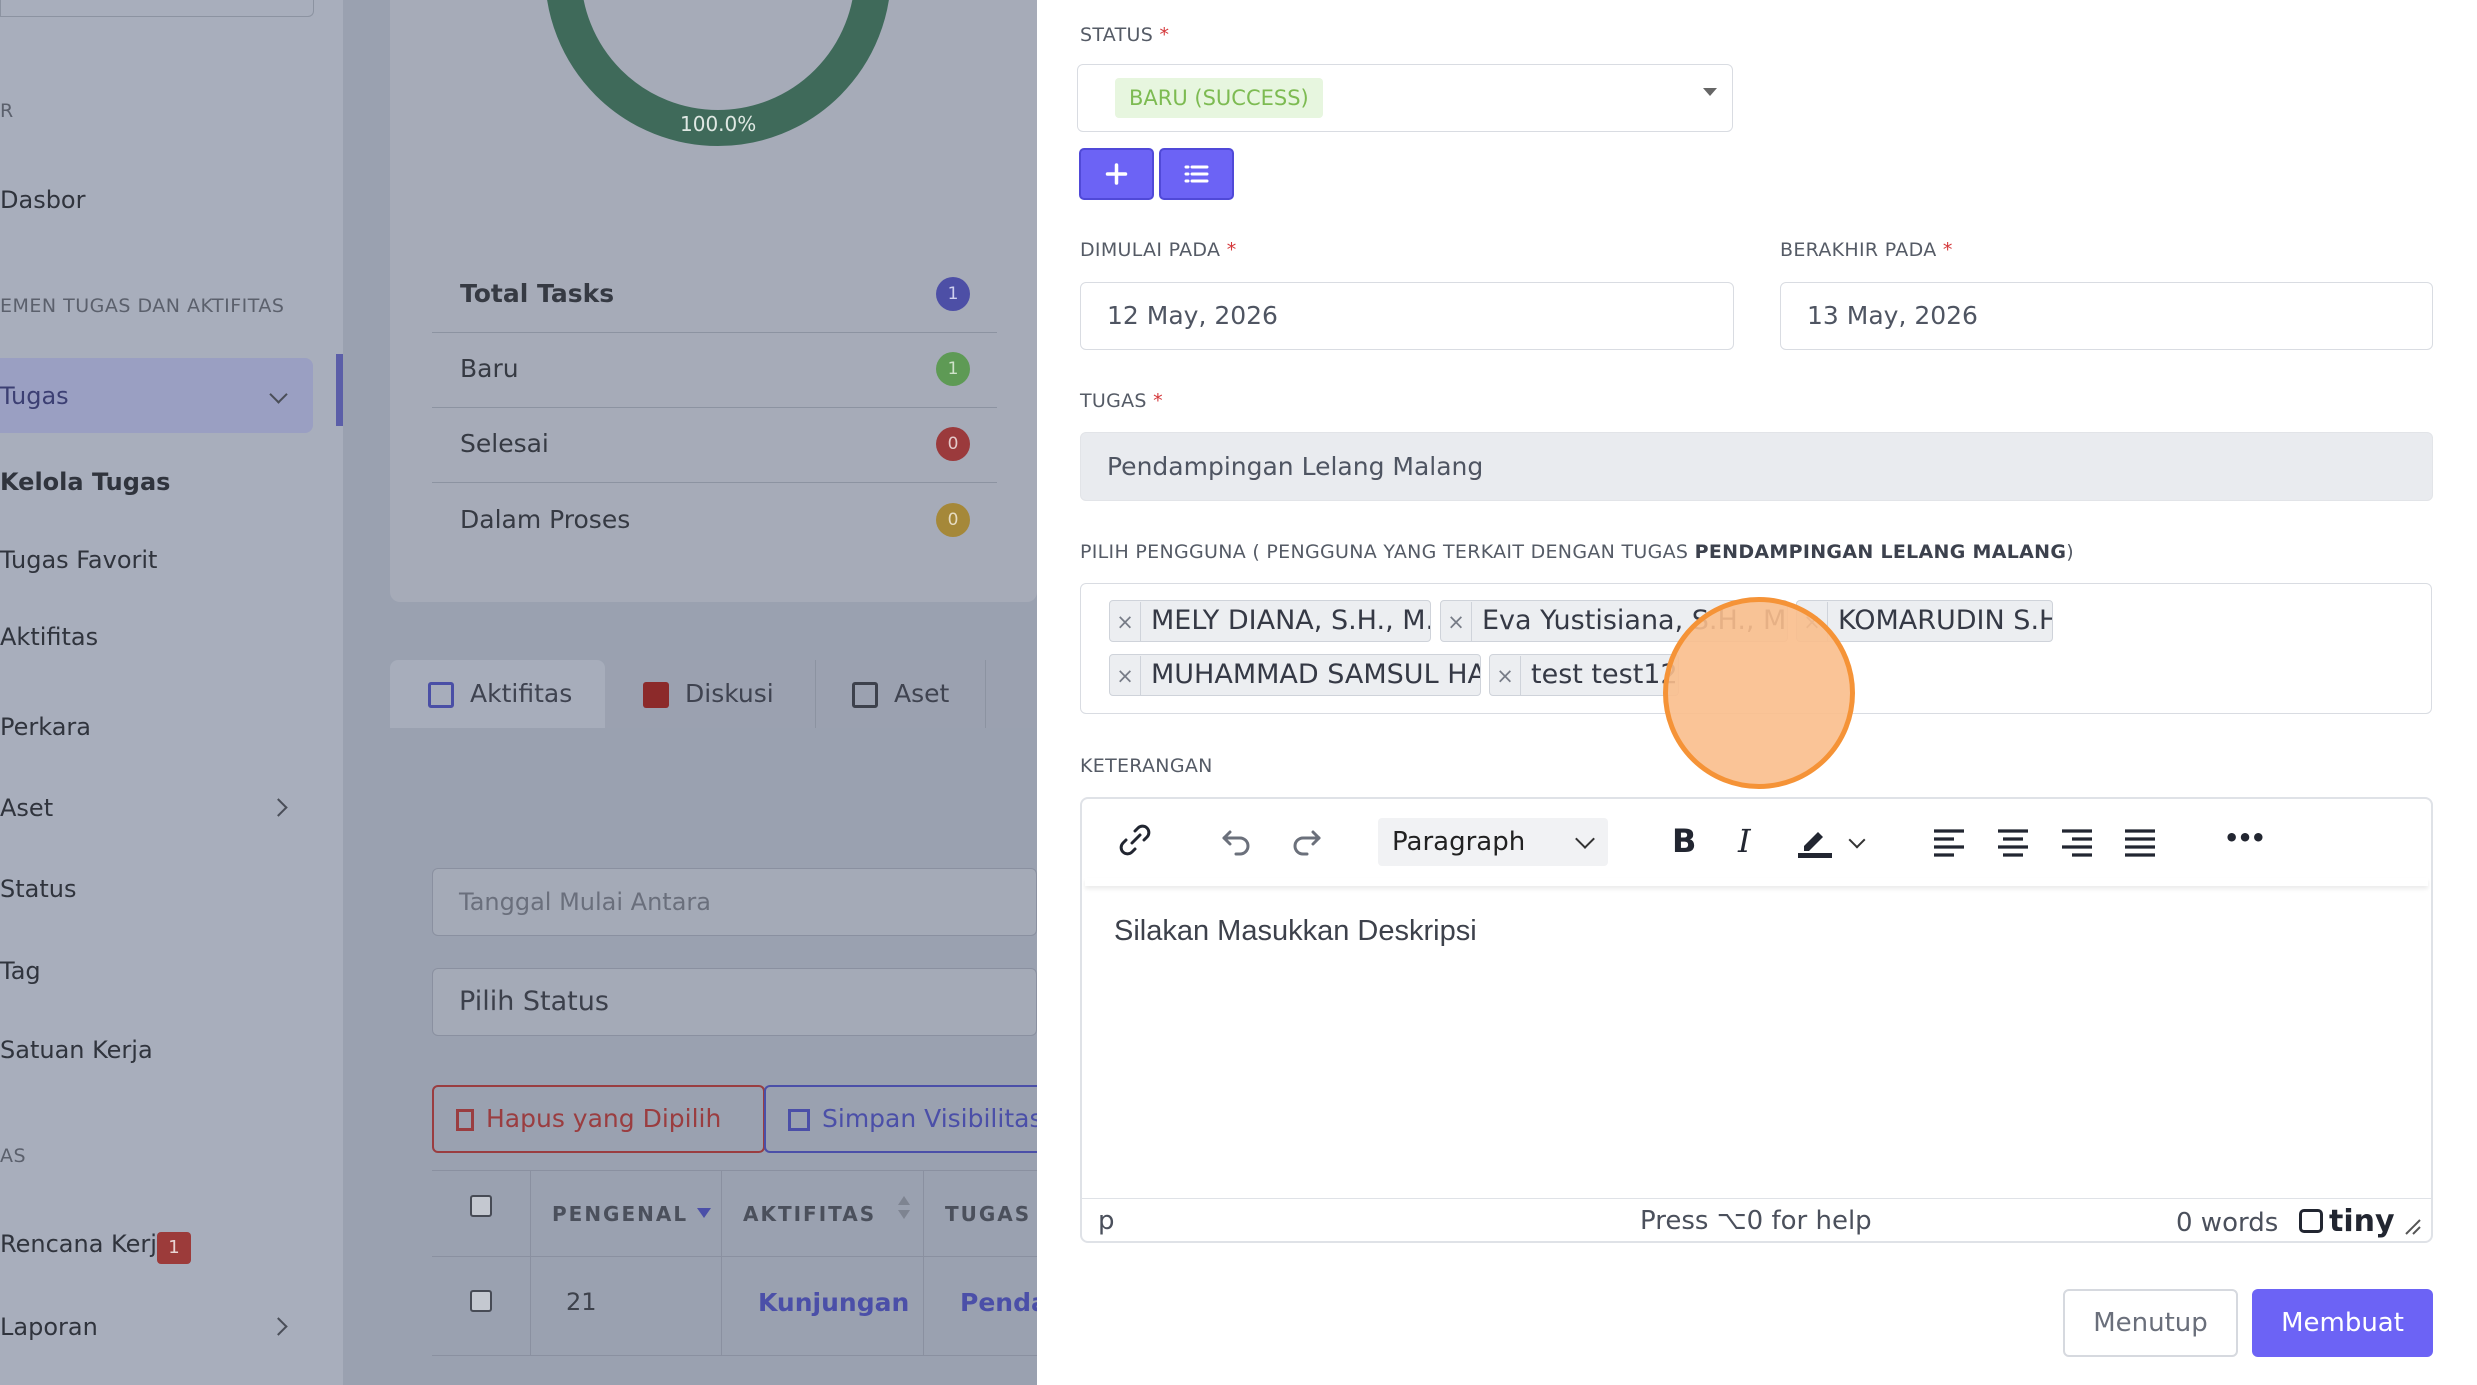 The width and height of the screenshot is (2477, 1385). What do you see at coordinates (49, 1327) in the screenshot?
I see `sidebar-item-laporan: Laporan` at bounding box center [49, 1327].